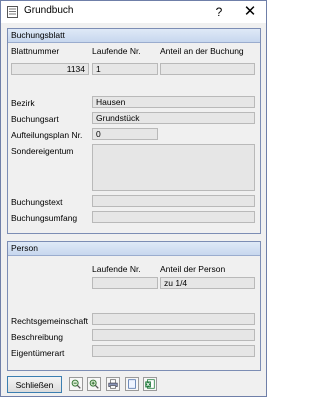  Describe the element at coordinates (125, 283) in the screenshot. I see `person-laufende-nr-field` at that location.